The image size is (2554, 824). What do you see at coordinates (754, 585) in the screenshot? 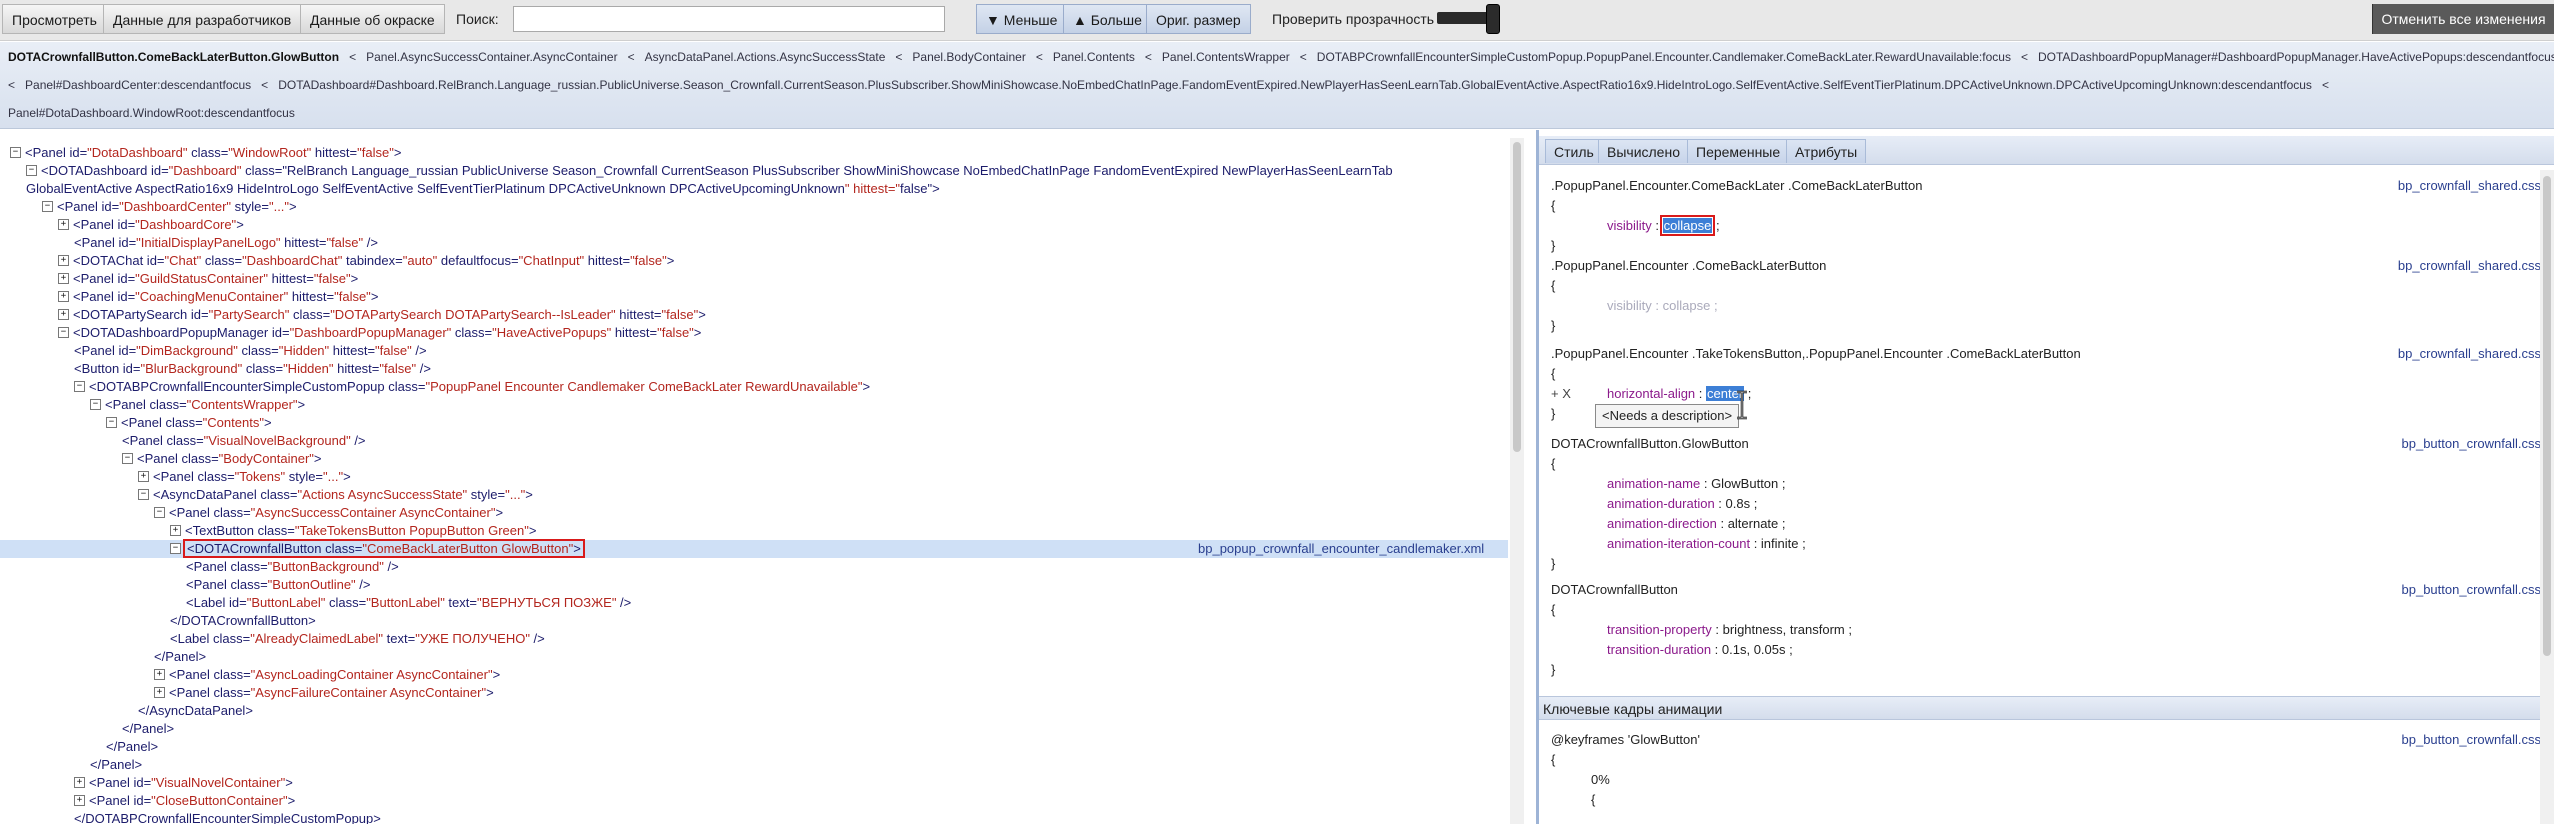
I see `tree-node: <Panel class="ButtonOutline" />` at bounding box center [754, 585].